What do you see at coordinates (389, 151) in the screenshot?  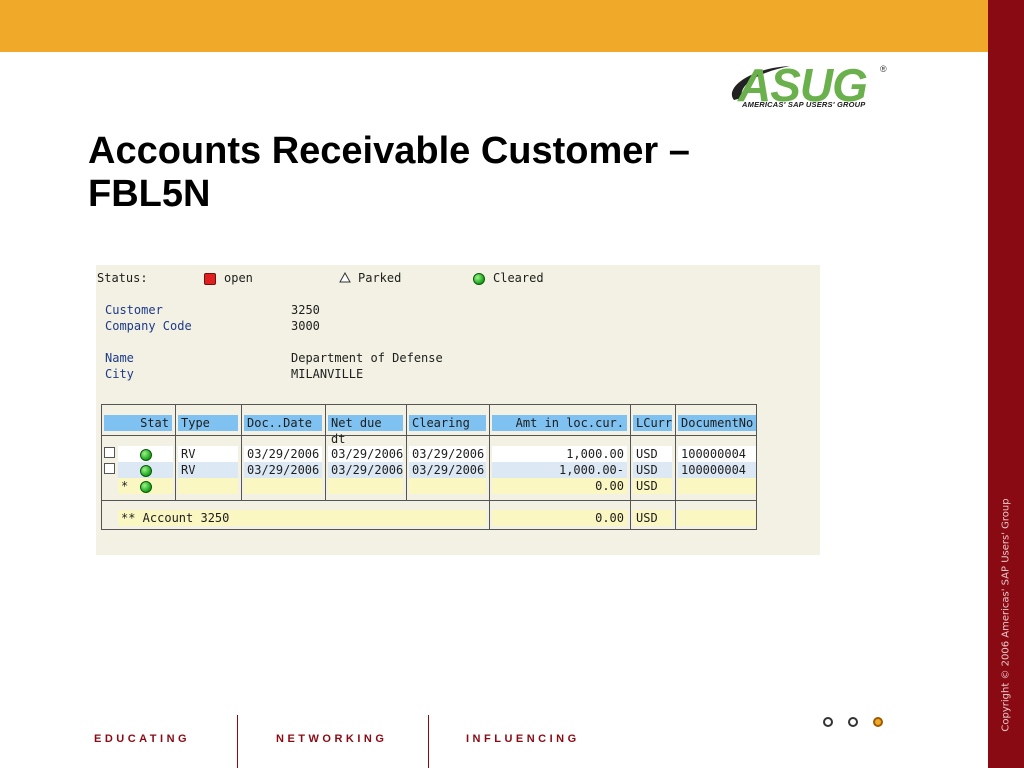 I see `title-line-1: Accounts Receivable Customer –` at bounding box center [389, 151].